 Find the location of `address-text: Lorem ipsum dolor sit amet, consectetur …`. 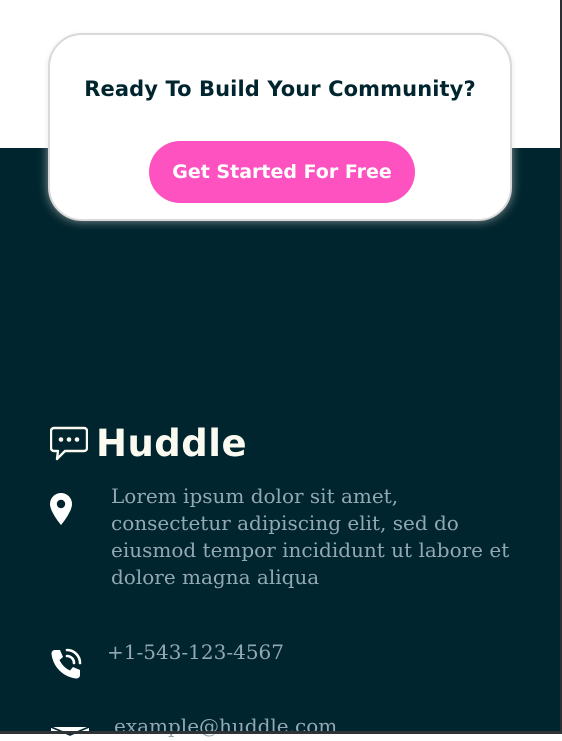

address-text: Lorem ipsum dolor sit amet, consectetur … is located at coordinates (310, 536).